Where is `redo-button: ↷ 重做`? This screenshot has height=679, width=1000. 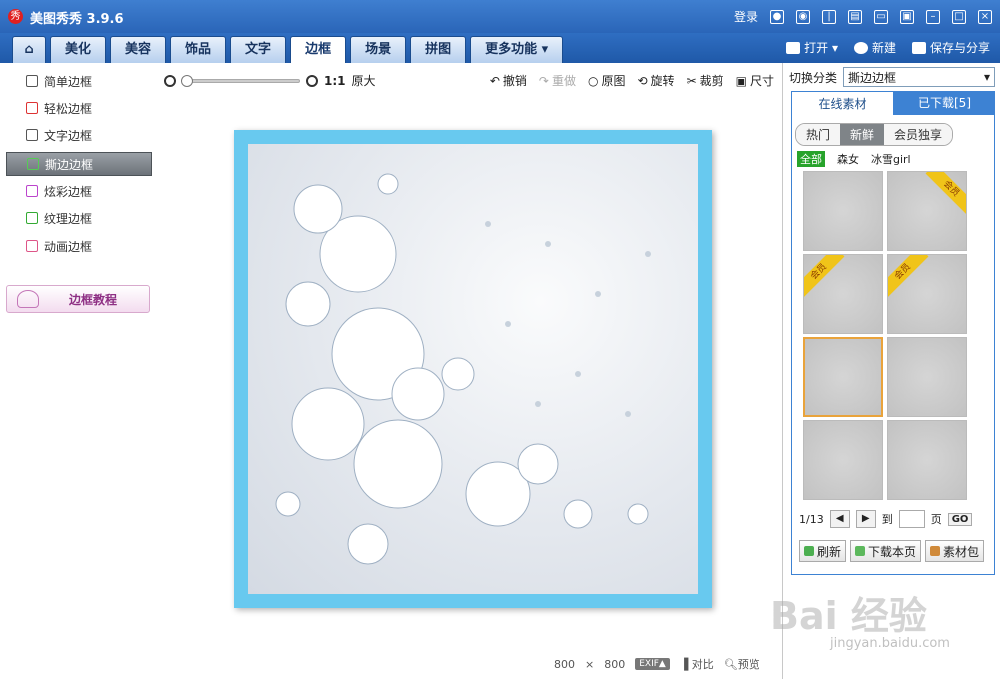
redo-button: ↷ 重做 is located at coordinates (557, 80).